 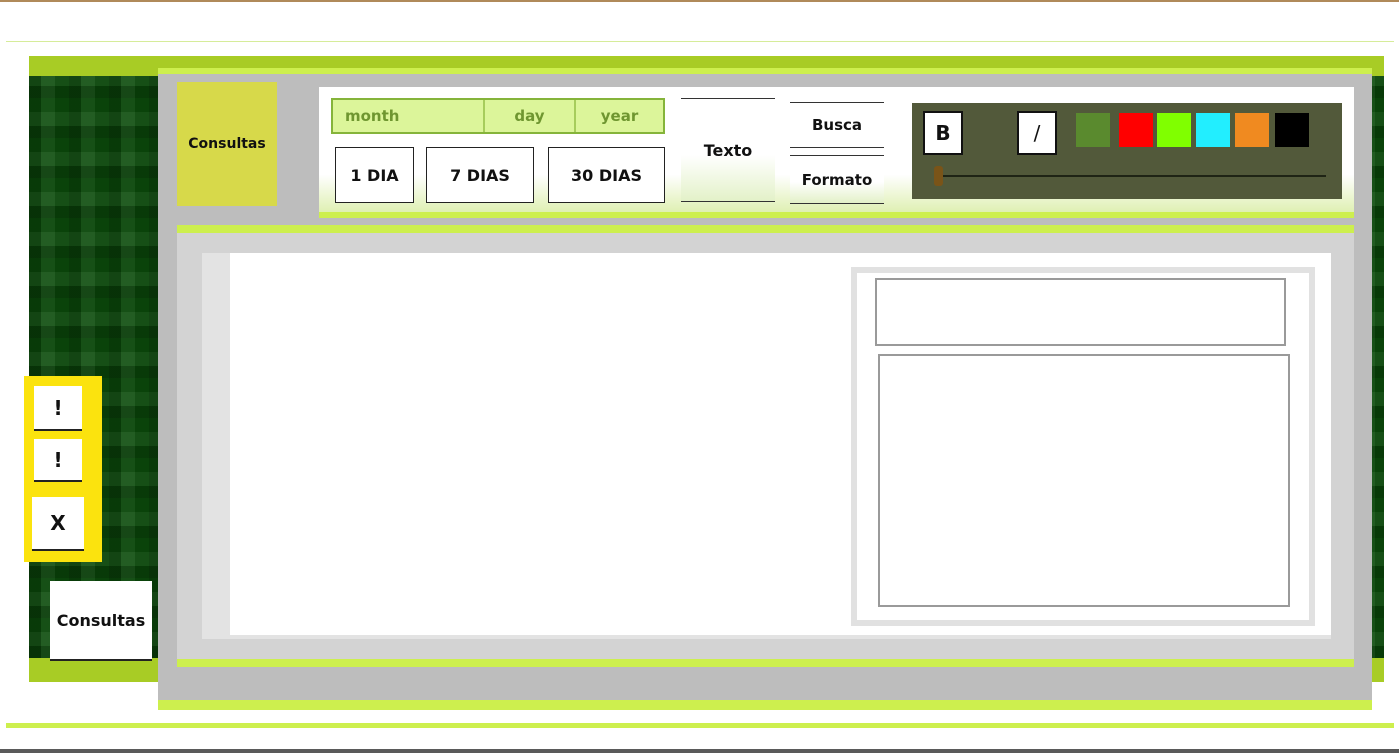 What do you see at coordinates (1037, 133) in the screenshot?
I see `italic-button: /` at bounding box center [1037, 133].